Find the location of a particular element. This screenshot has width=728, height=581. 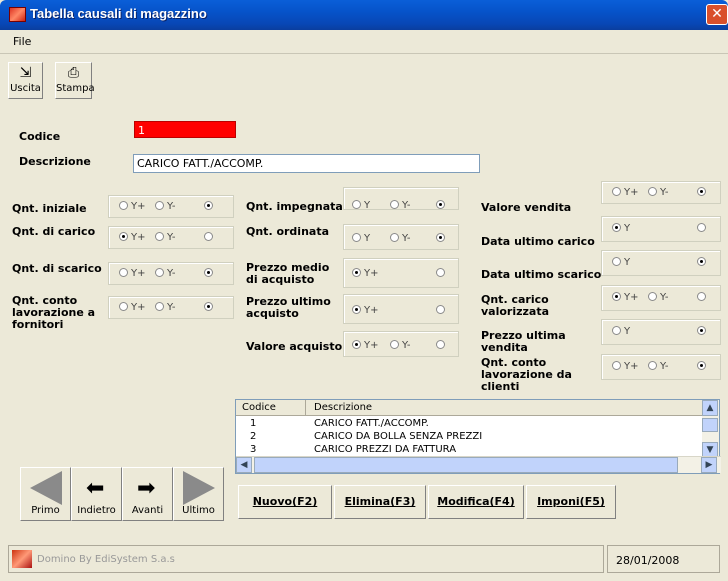

exit-icon: ⇲ is located at coordinates (25, 73).